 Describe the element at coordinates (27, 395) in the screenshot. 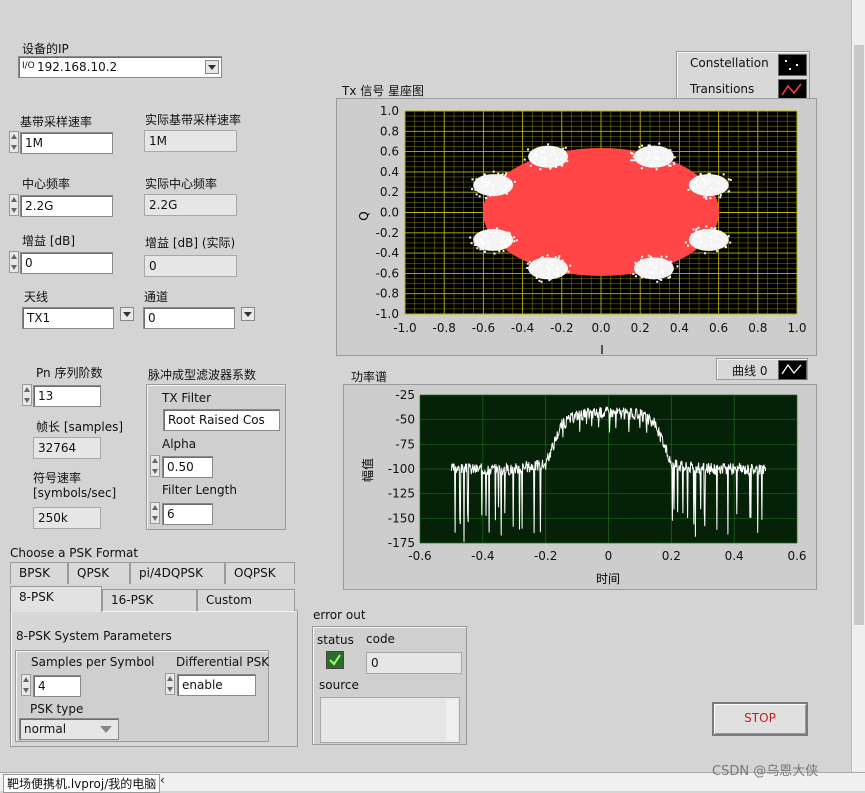

I see `pn-order-spinner` at that location.